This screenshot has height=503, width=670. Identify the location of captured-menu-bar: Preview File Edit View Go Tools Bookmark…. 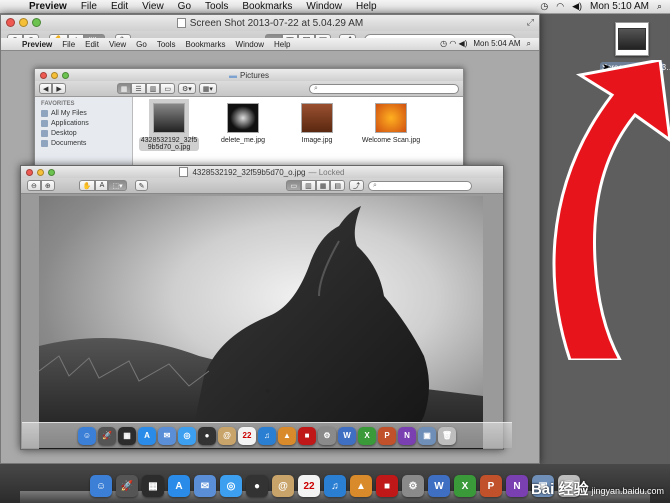
(270, 44).